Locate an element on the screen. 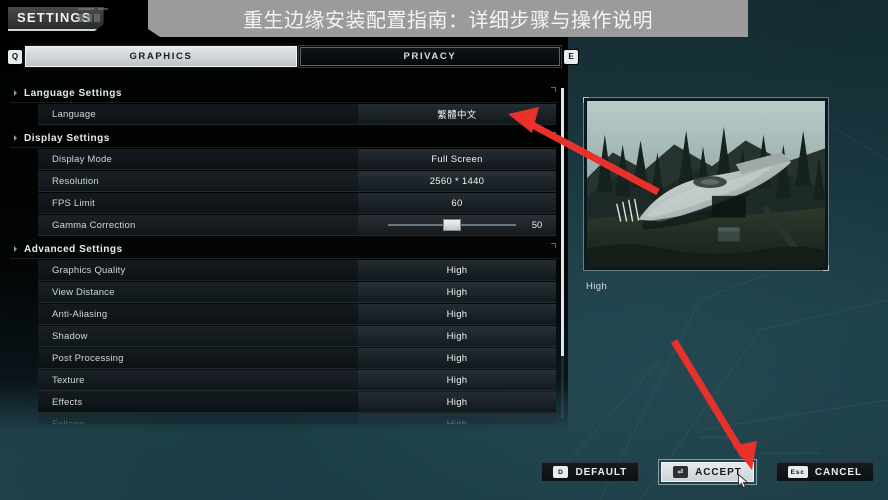  key-hint-e: E is located at coordinates (571, 56).